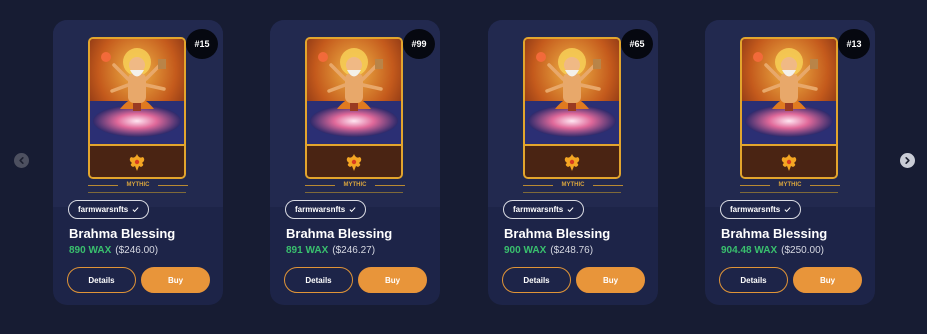 The image size is (927, 334). Describe the element at coordinates (137, 250) in the screenshot. I see `price-usd: ($246.00)` at that location.